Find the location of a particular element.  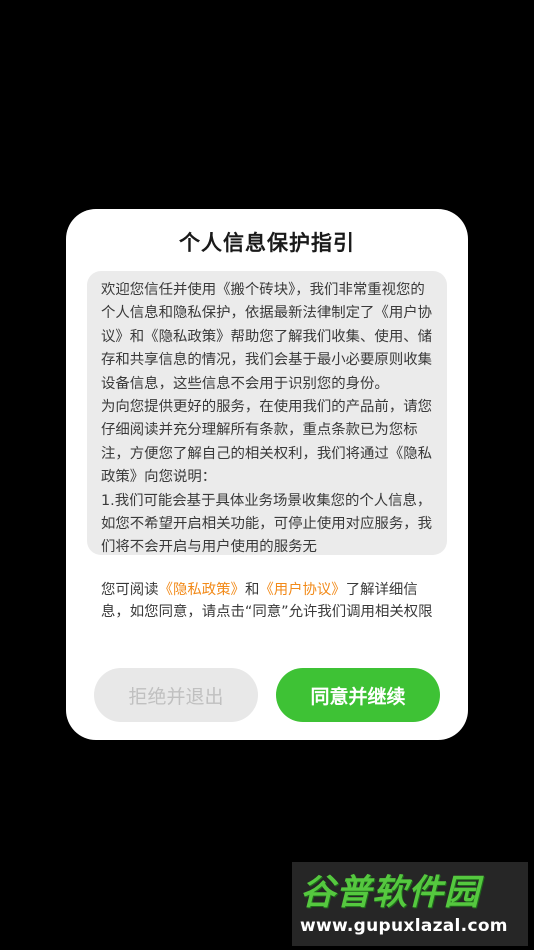

privacy-policy-link: 《隐私政策》 is located at coordinates (202, 590).